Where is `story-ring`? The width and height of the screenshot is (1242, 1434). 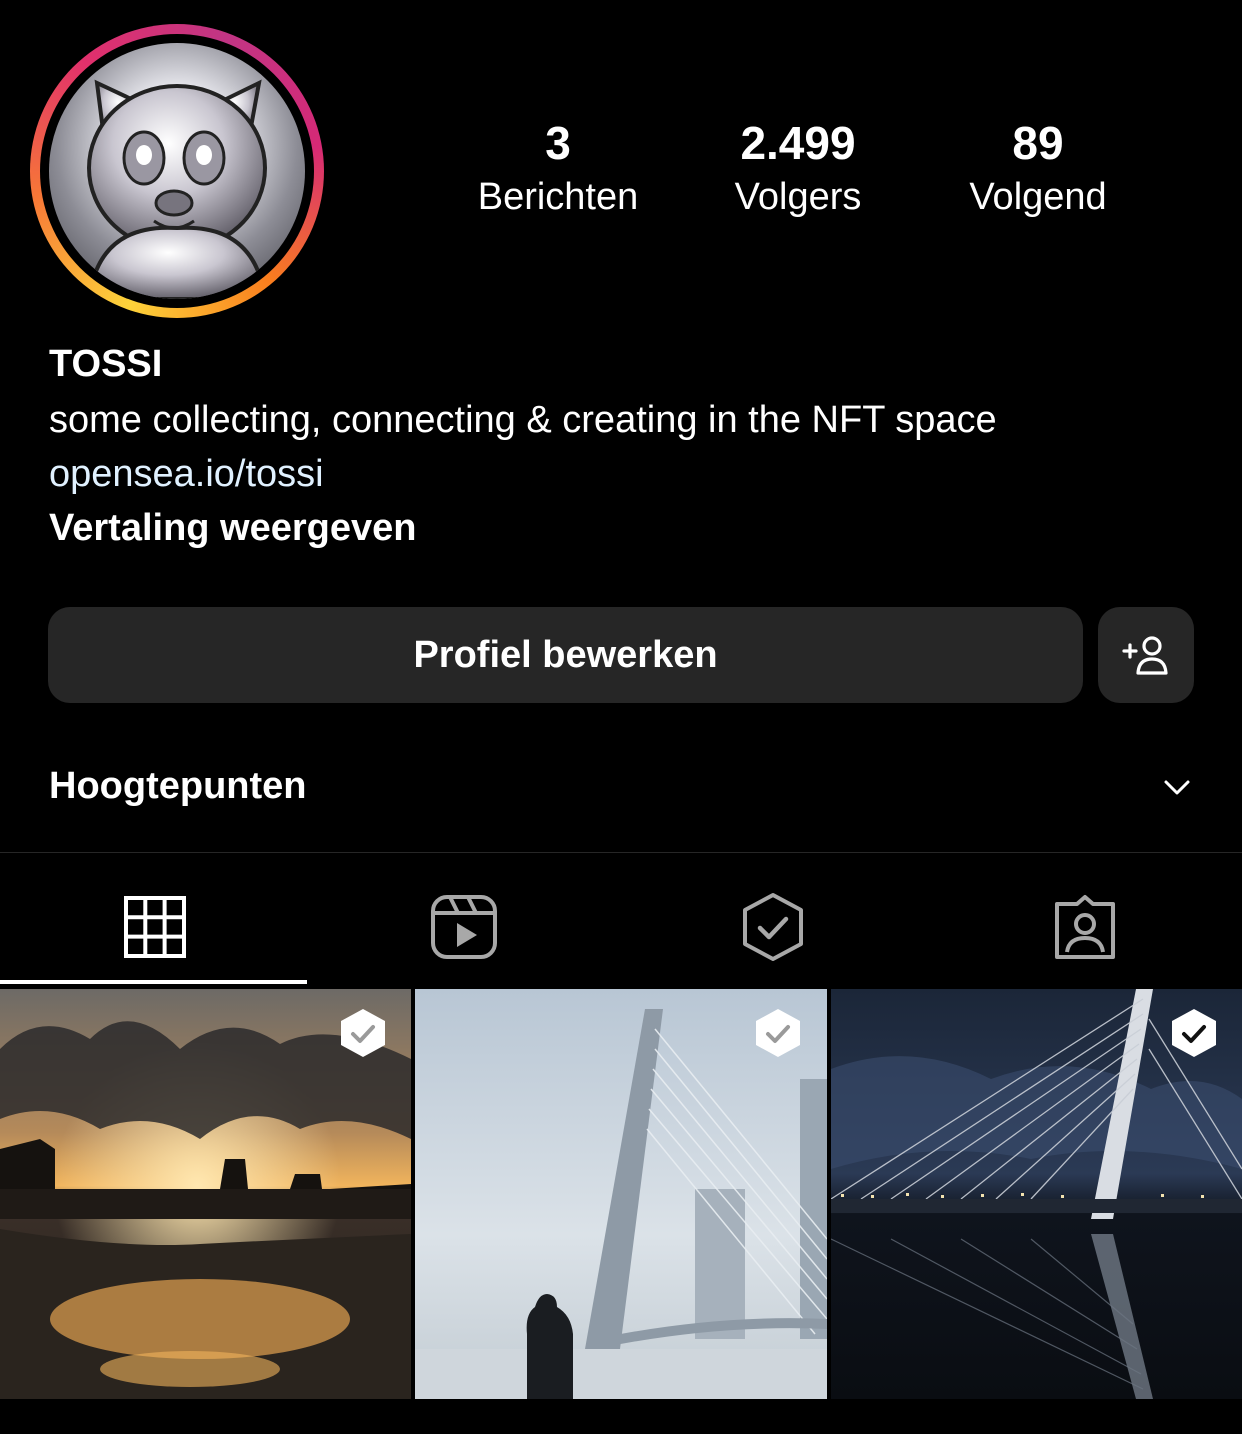 story-ring is located at coordinates (177, 171).